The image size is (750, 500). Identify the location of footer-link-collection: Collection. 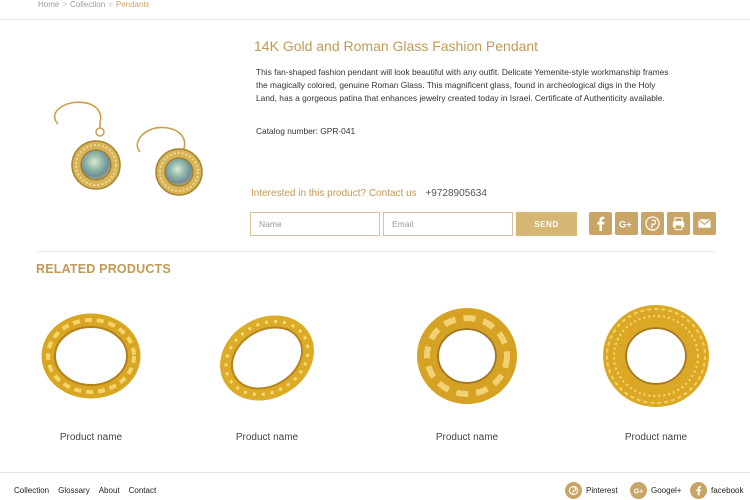
(31, 490).